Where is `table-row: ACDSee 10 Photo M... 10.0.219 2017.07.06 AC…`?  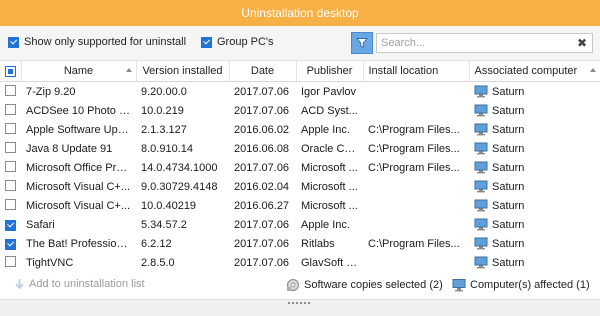
table-row: ACDSee 10 Photo M... 10.0.219 2017.07.06 AC… is located at coordinates (300, 110).